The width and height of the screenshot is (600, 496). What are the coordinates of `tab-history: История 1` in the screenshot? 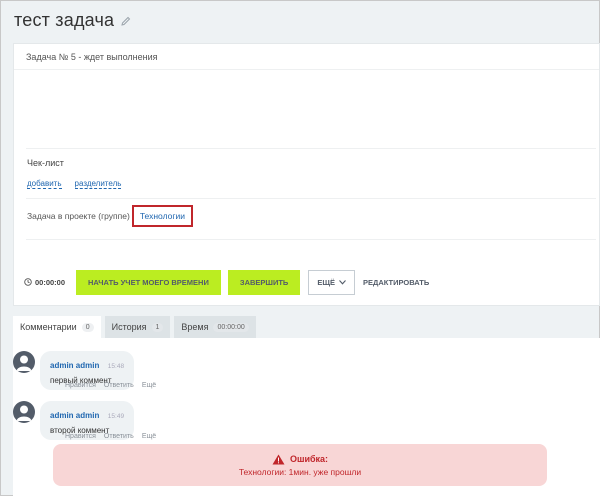 It's located at (137, 327).